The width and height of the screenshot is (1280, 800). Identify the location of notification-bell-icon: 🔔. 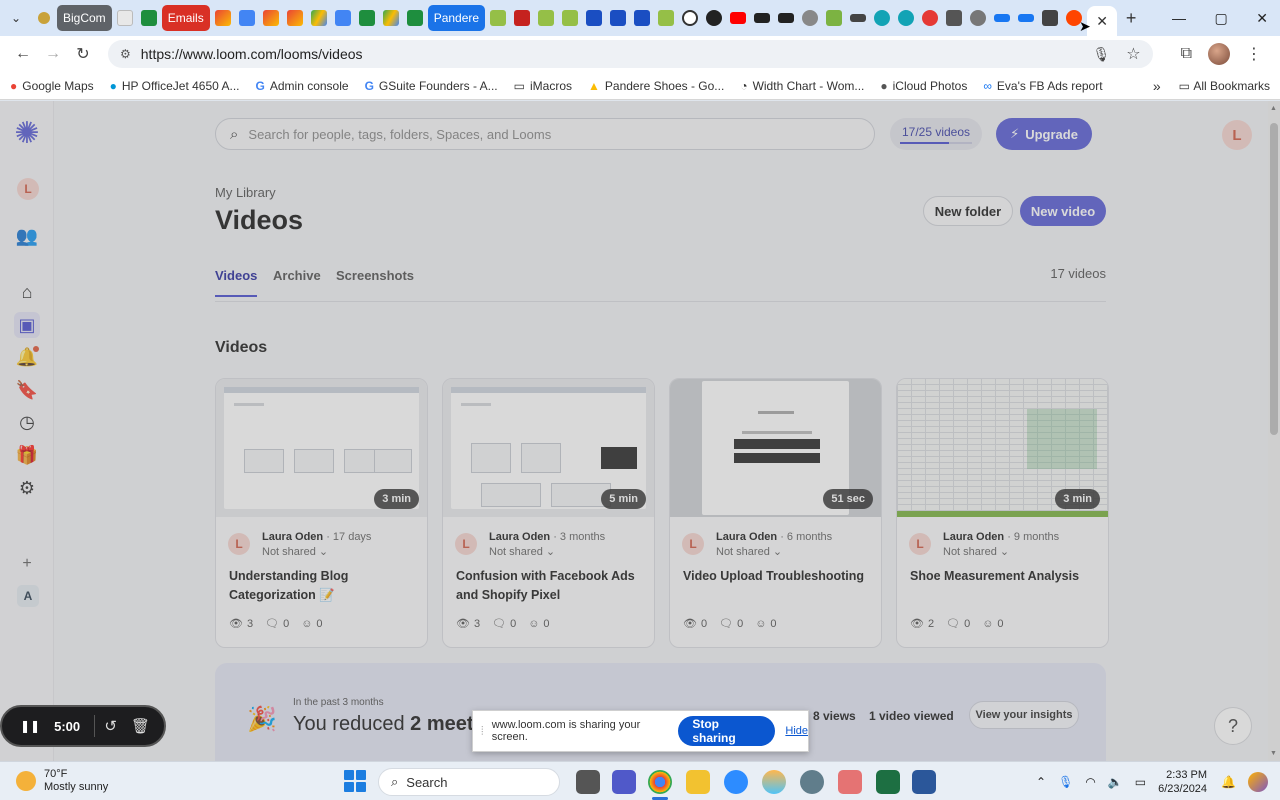
(1228, 782).